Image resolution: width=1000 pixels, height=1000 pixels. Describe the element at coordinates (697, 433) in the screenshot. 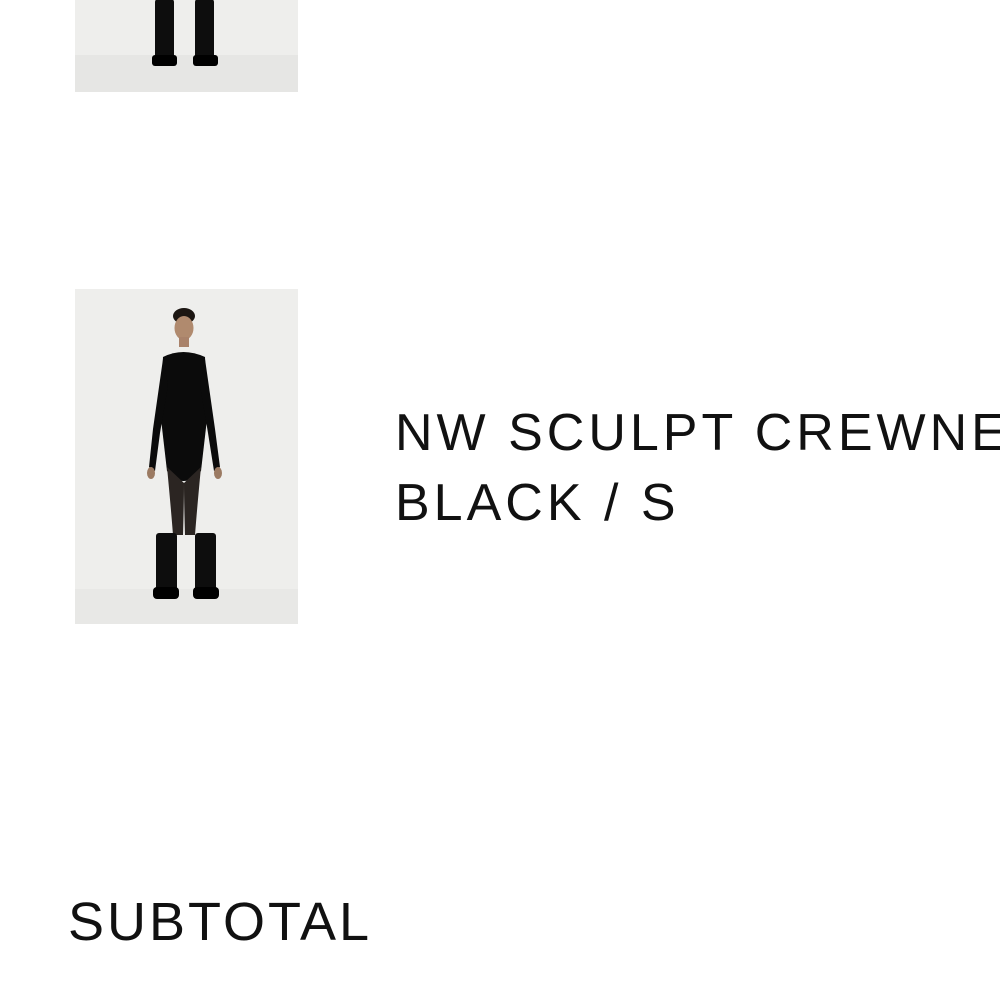

I see `cart-item-name: NW SCULPT CREWNECK` at that location.